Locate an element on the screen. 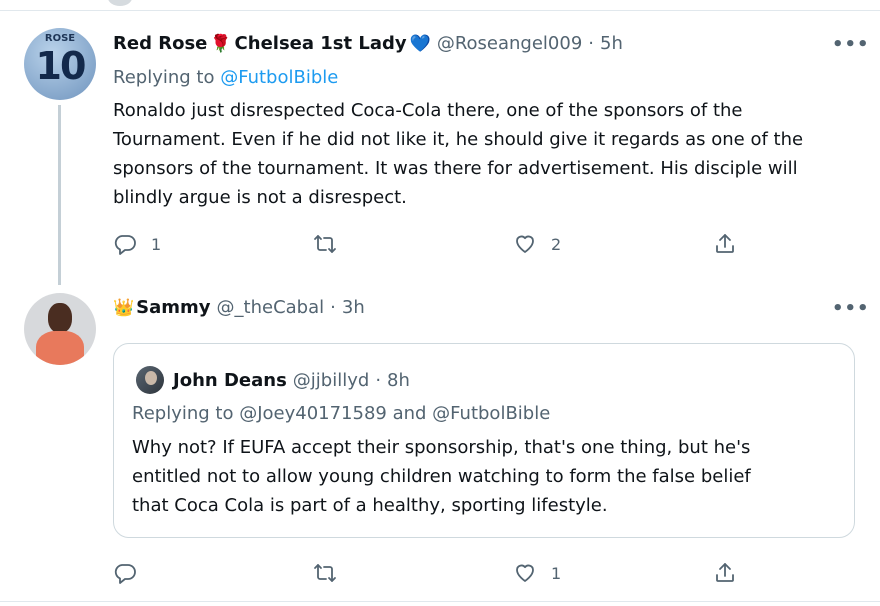 The width and height of the screenshot is (880, 606). reply-button: 1 is located at coordinates (137, 244).